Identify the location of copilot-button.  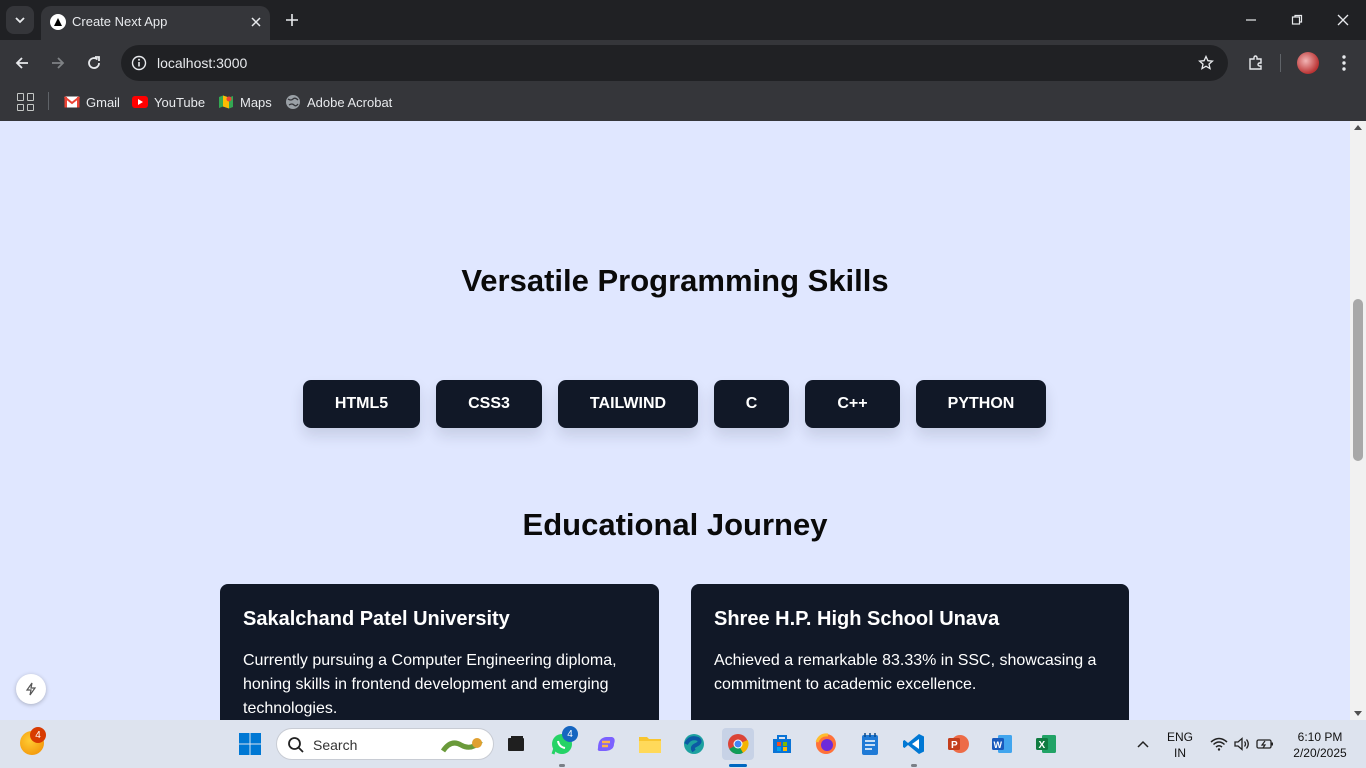
(606, 744).